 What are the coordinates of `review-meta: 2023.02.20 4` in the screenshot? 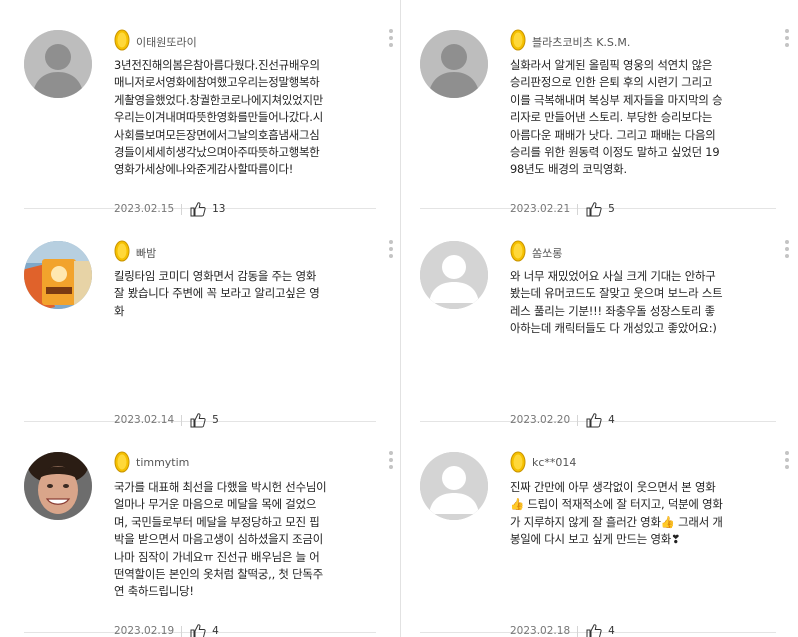 It's located at (562, 420).